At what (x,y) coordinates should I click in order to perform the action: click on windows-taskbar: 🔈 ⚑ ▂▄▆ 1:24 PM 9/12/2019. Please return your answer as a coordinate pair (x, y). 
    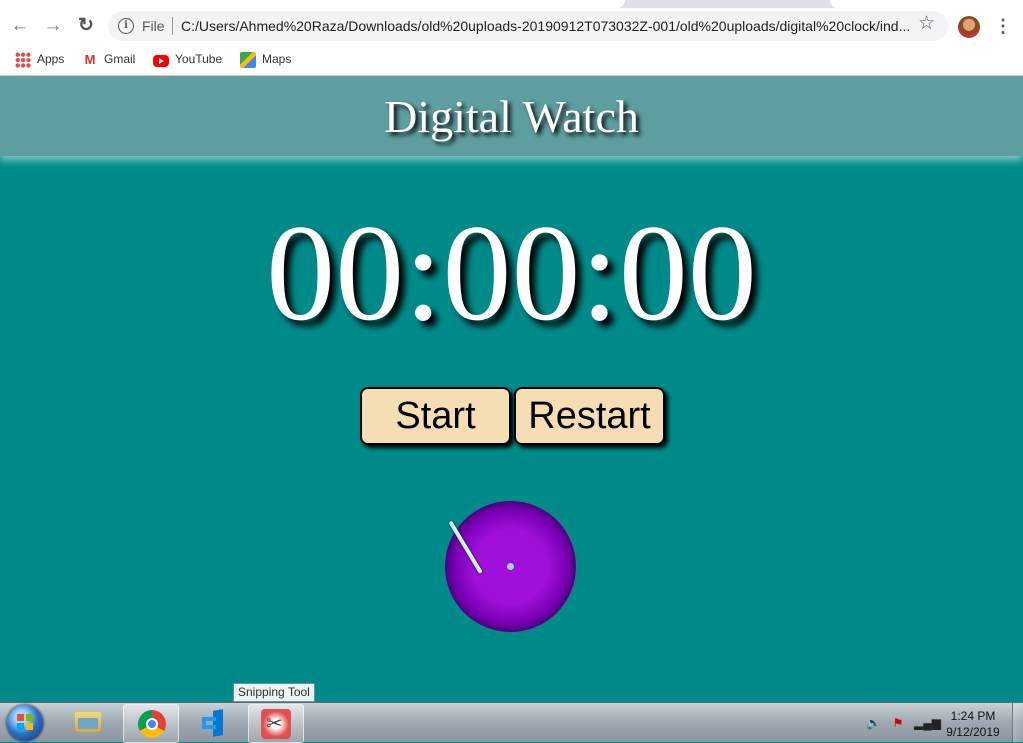
    Looking at the image, I should click on (511, 722).